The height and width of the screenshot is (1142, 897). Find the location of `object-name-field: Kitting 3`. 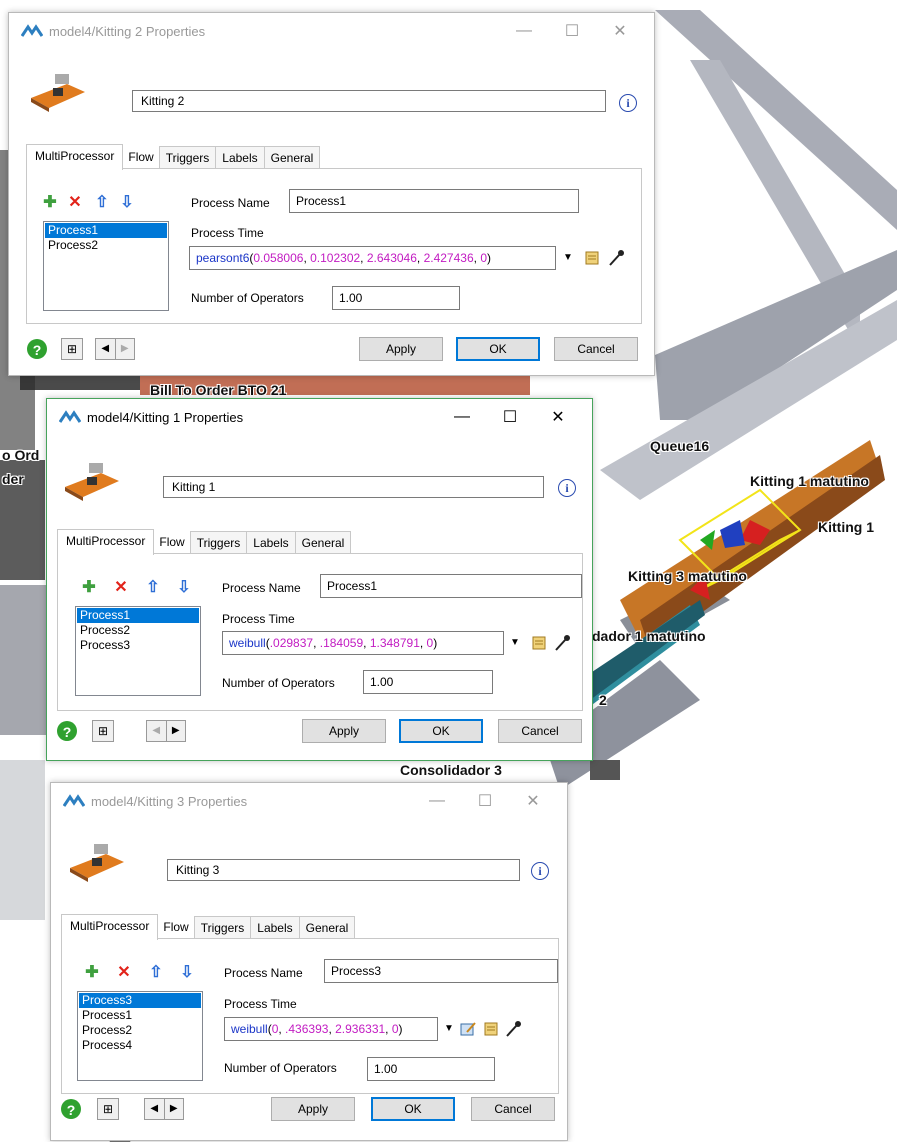

object-name-field: Kitting 3 is located at coordinates (343, 870).